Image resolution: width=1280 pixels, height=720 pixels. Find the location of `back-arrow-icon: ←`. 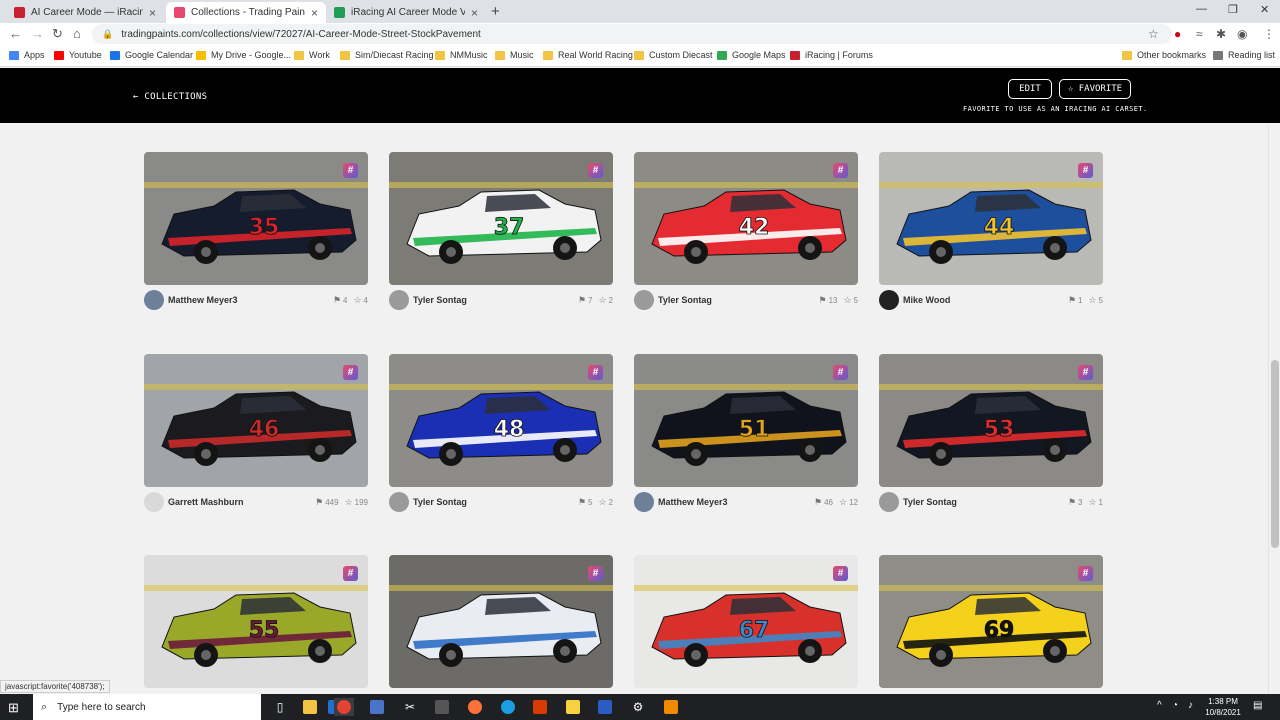

back-arrow-icon: ← is located at coordinates (15, 33).